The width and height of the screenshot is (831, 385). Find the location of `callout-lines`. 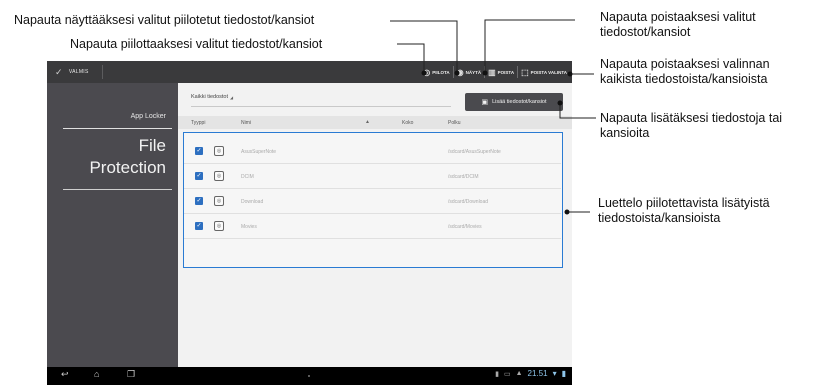

callout-lines is located at coordinates (493, 117).